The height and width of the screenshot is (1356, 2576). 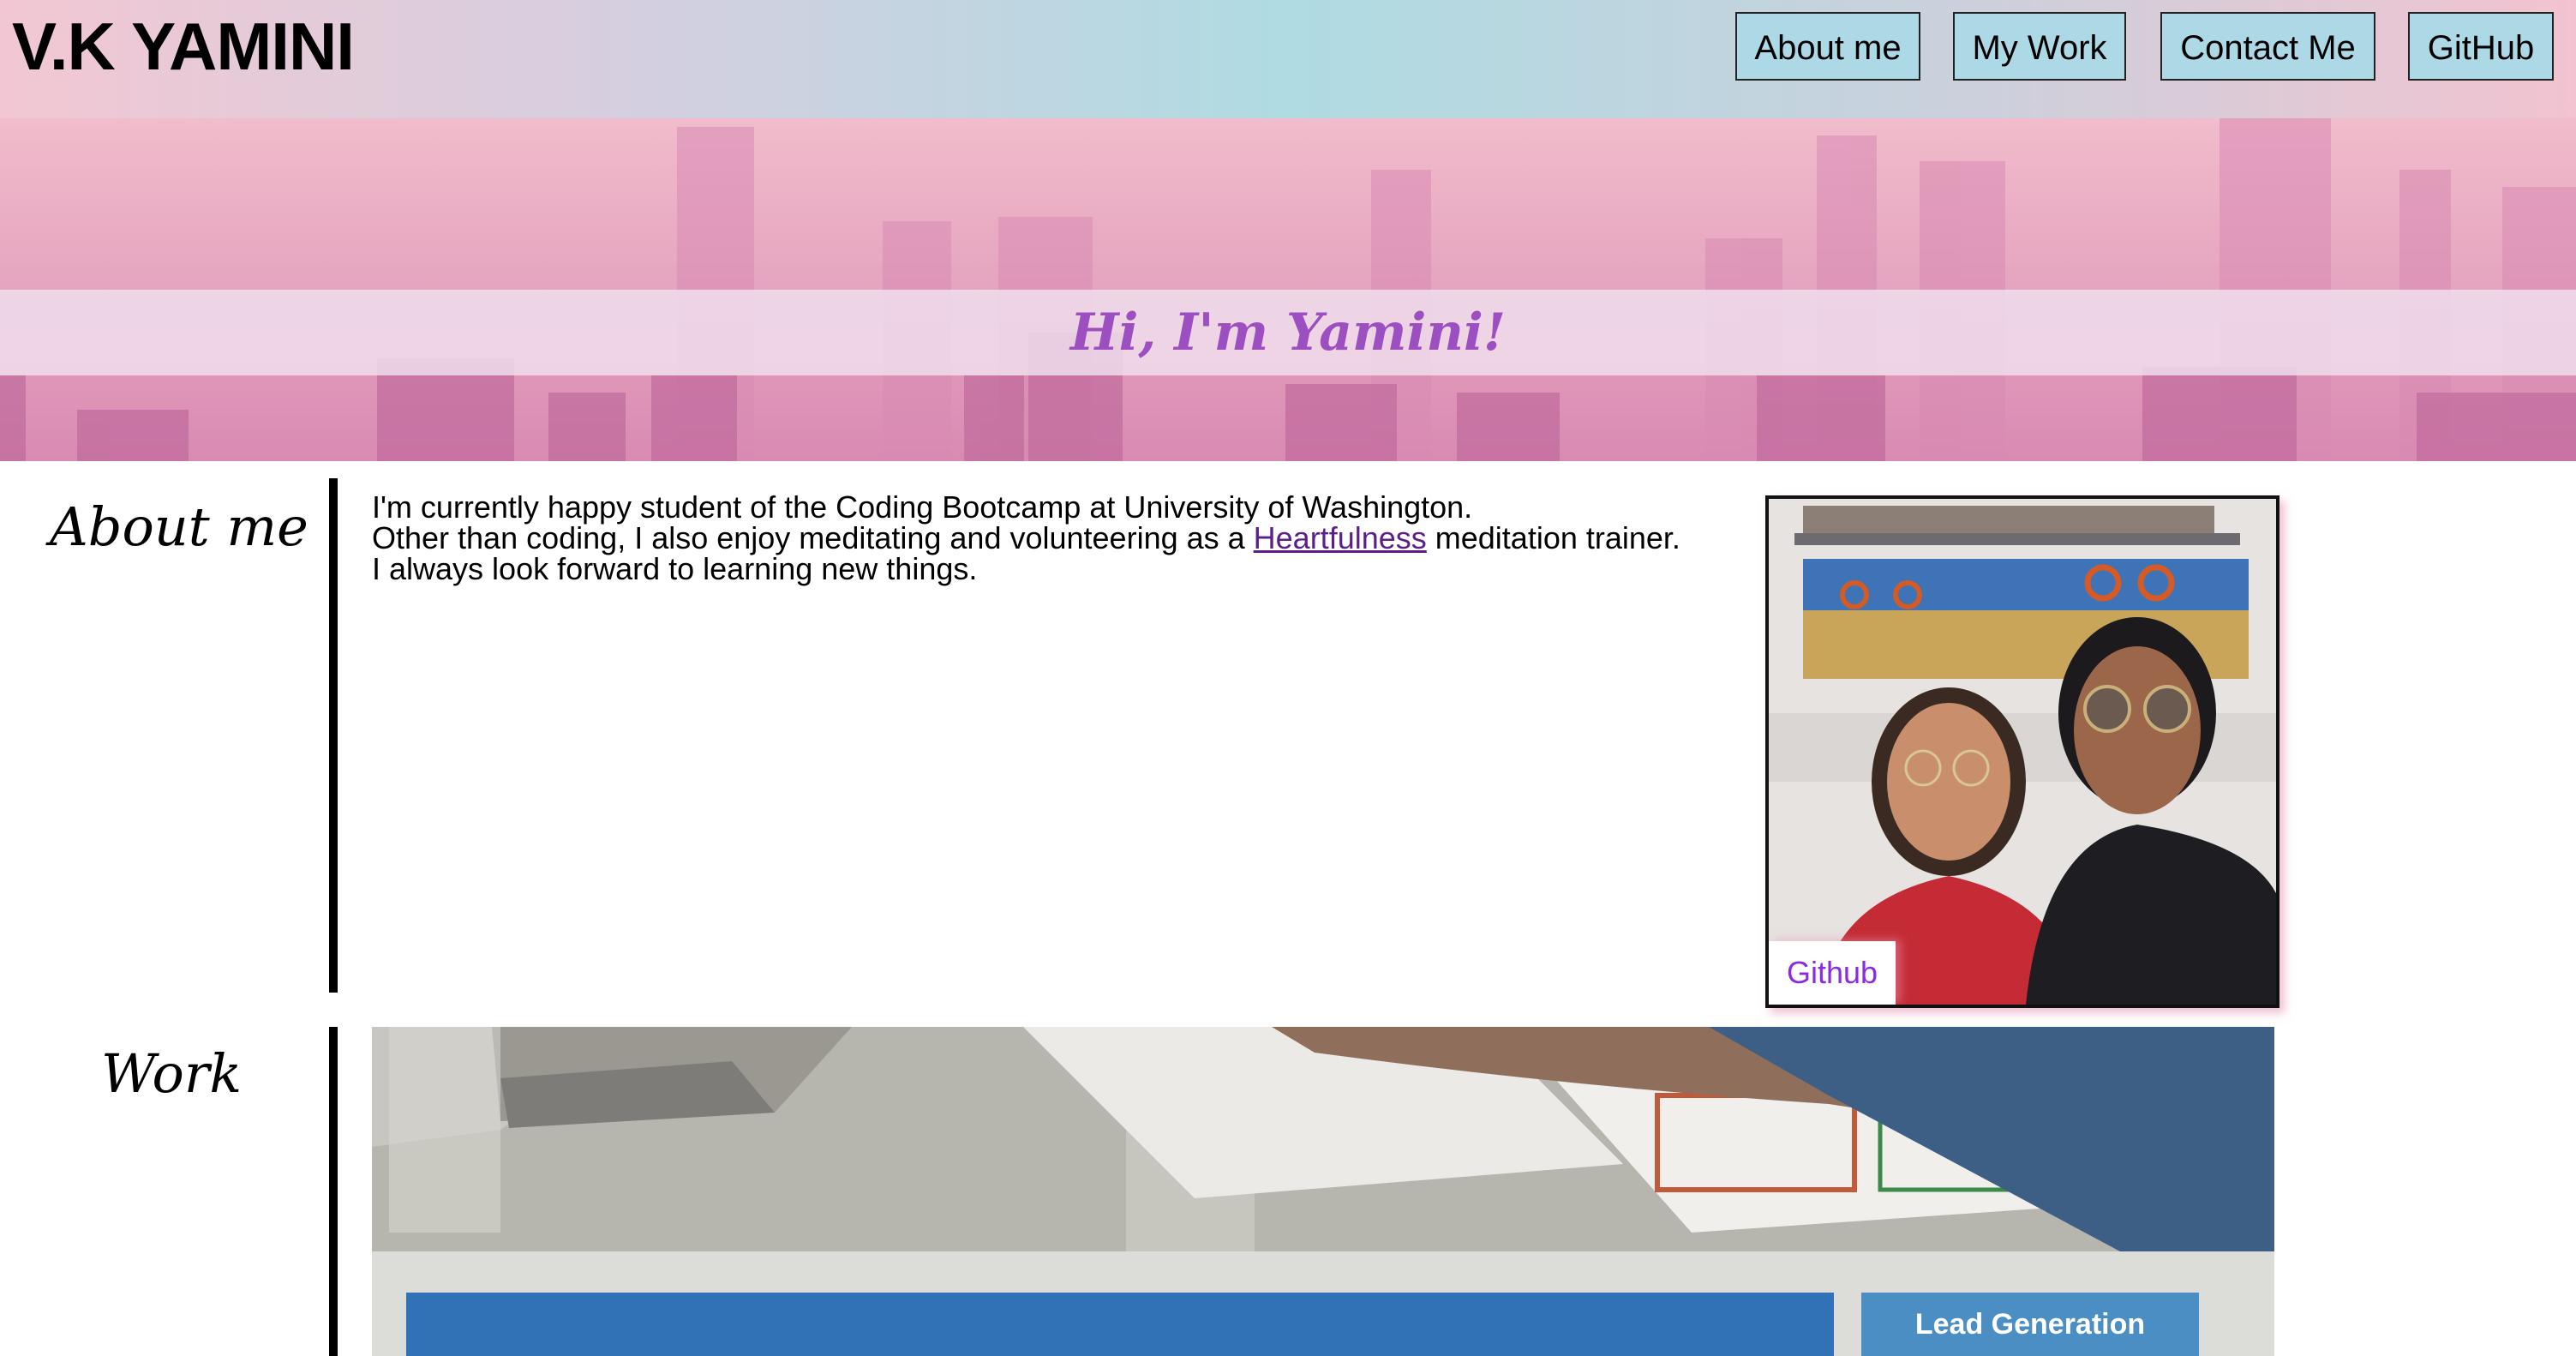 I want to click on brand-title: V.K YAMINI, so click(x=183, y=46).